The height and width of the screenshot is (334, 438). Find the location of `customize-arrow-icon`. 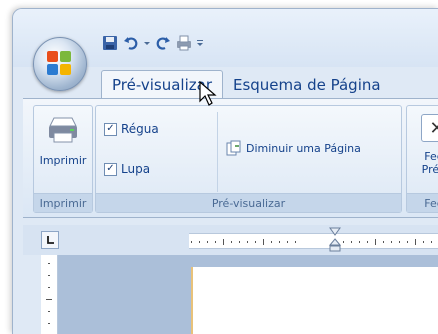

customize-arrow-icon is located at coordinates (200, 43).